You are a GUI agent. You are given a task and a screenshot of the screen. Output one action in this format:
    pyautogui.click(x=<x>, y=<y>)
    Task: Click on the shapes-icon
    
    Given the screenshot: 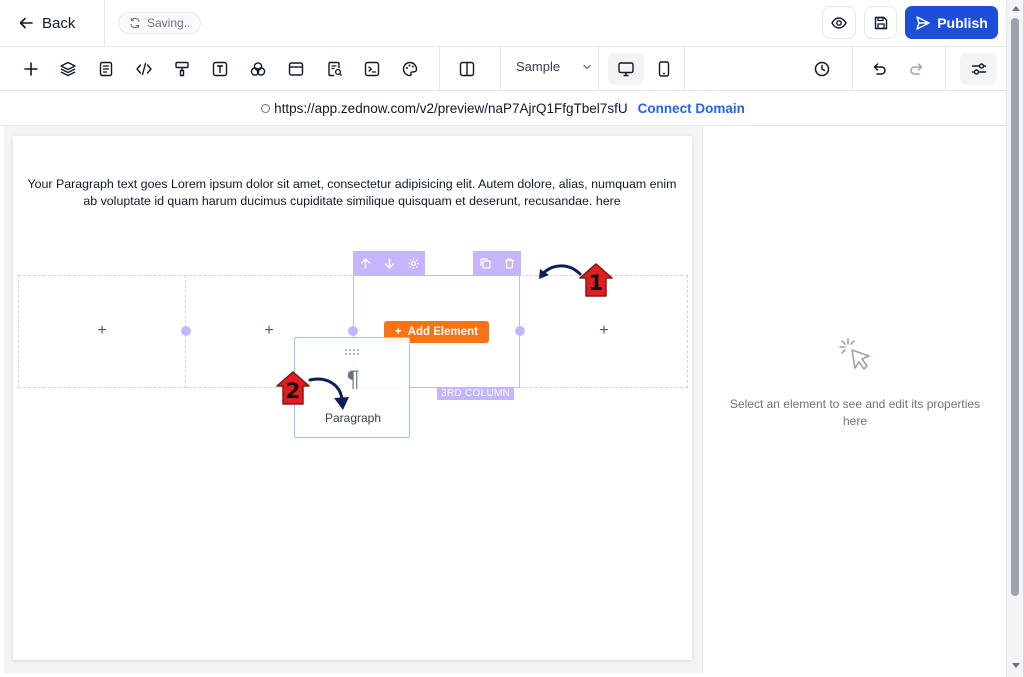 What is the action you would take?
    pyautogui.click(x=258, y=69)
    